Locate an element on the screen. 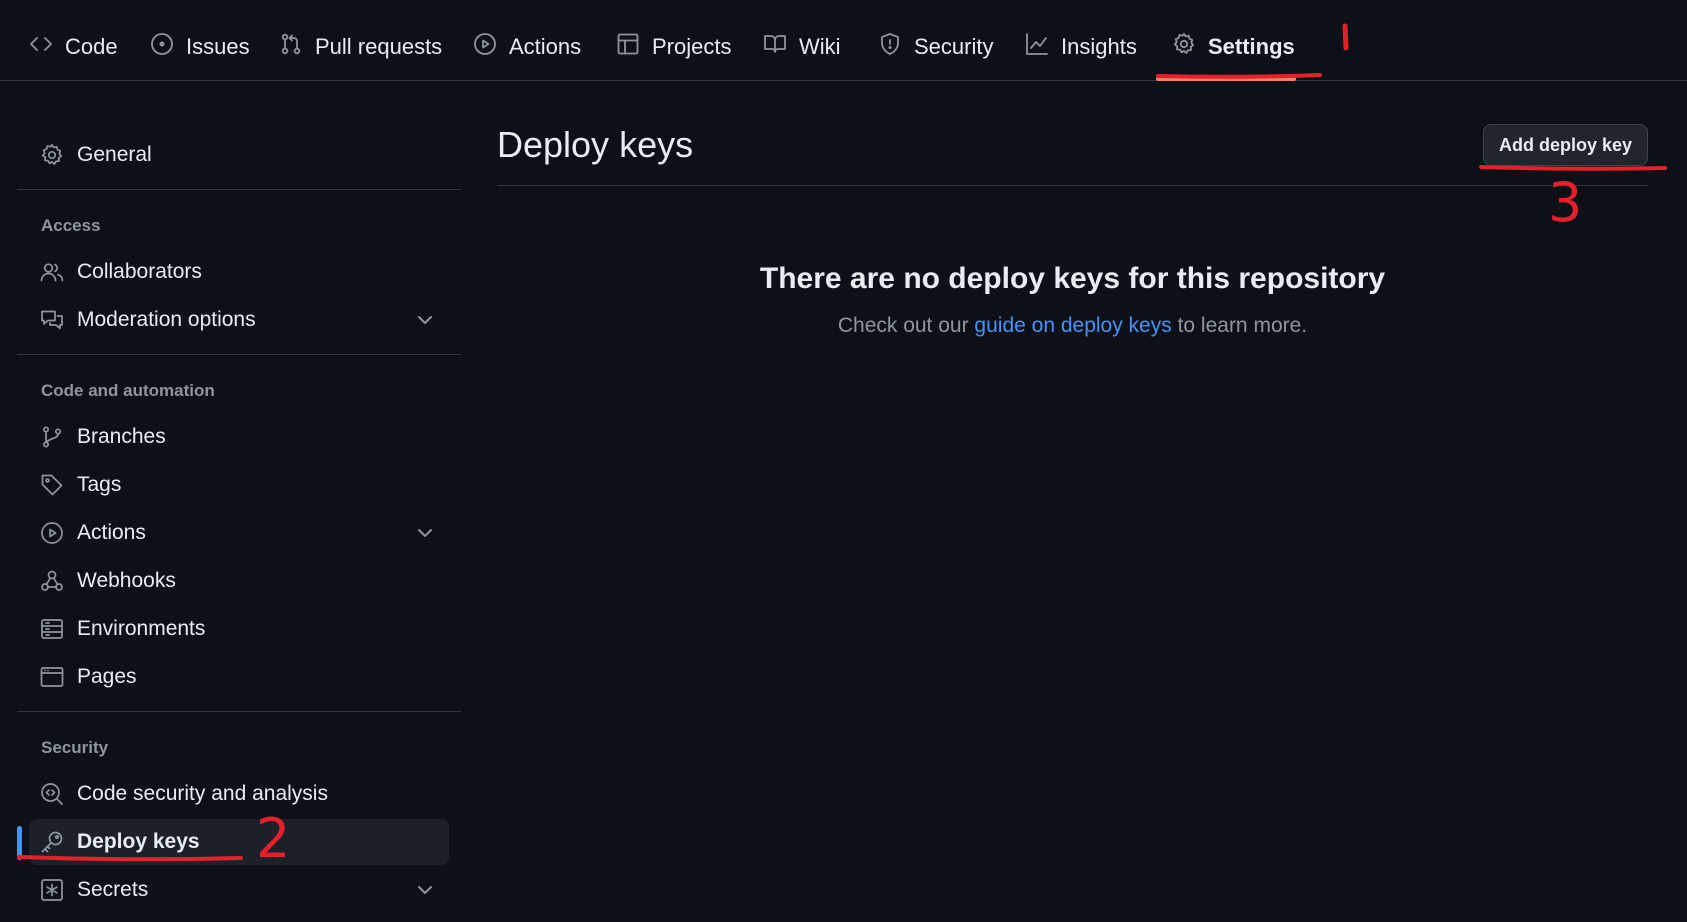 The height and width of the screenshot is (922, 1687). sidebar-item-deploy-keys: Deploy keys is located at coordinates (239, 842).